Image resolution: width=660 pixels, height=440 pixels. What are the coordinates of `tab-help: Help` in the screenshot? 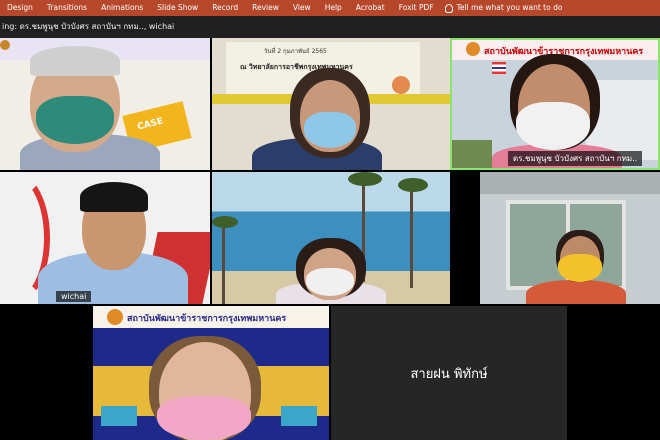 It's located at (333, 8).